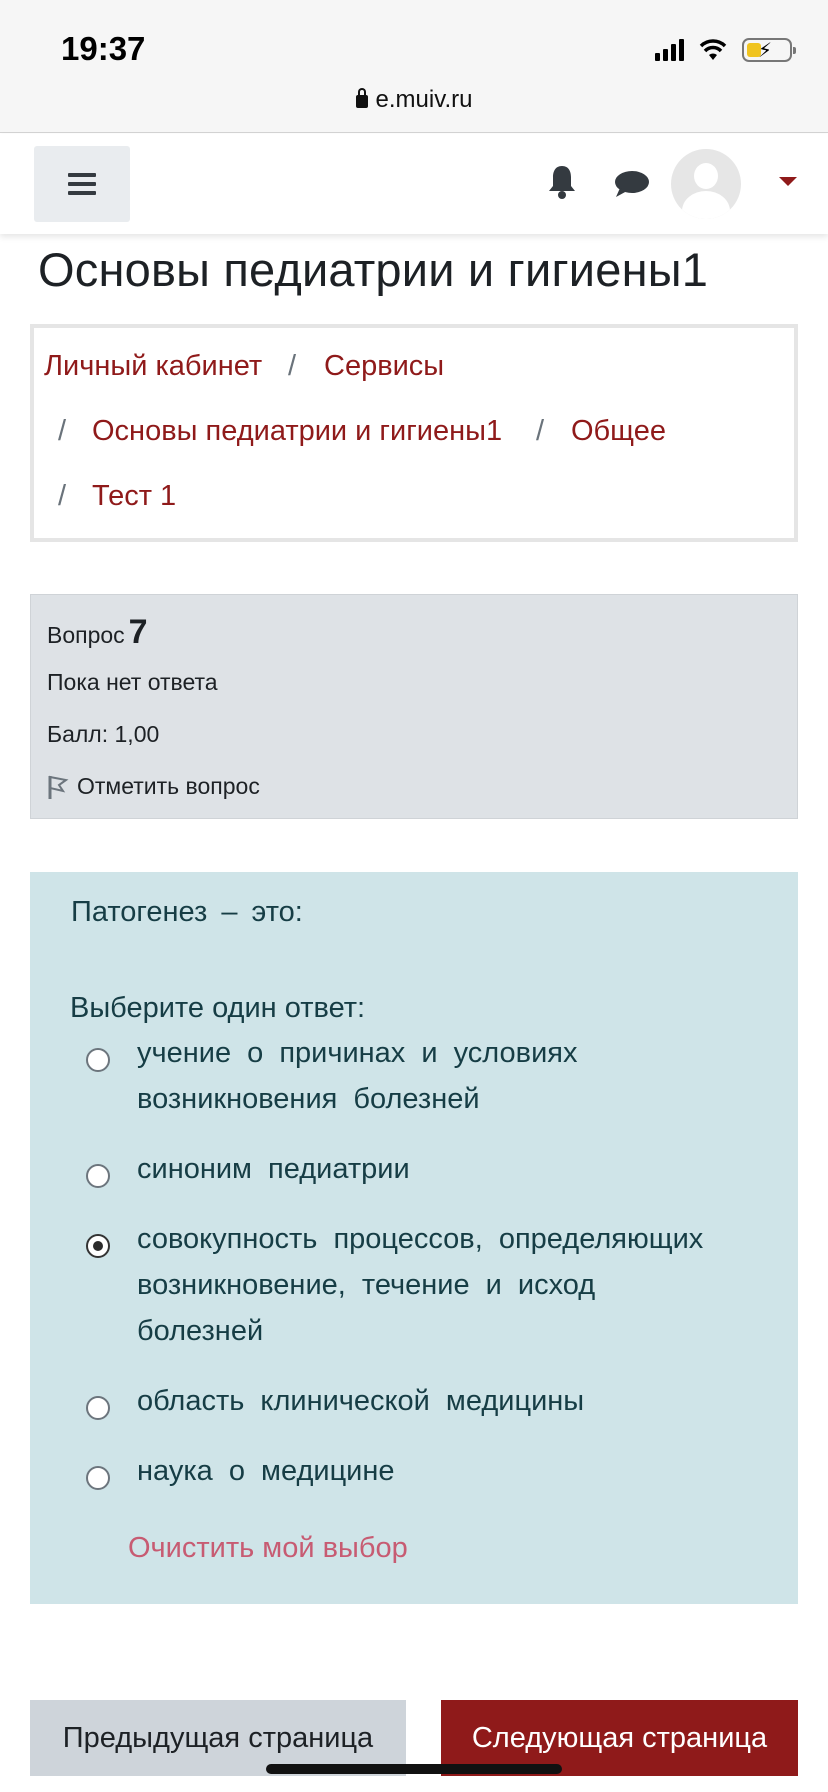 The width and height of the screenshot is (828, 1792). Describe the element at coordinates (706, 184) in the screenshot. I see `user-avatar` at that location.